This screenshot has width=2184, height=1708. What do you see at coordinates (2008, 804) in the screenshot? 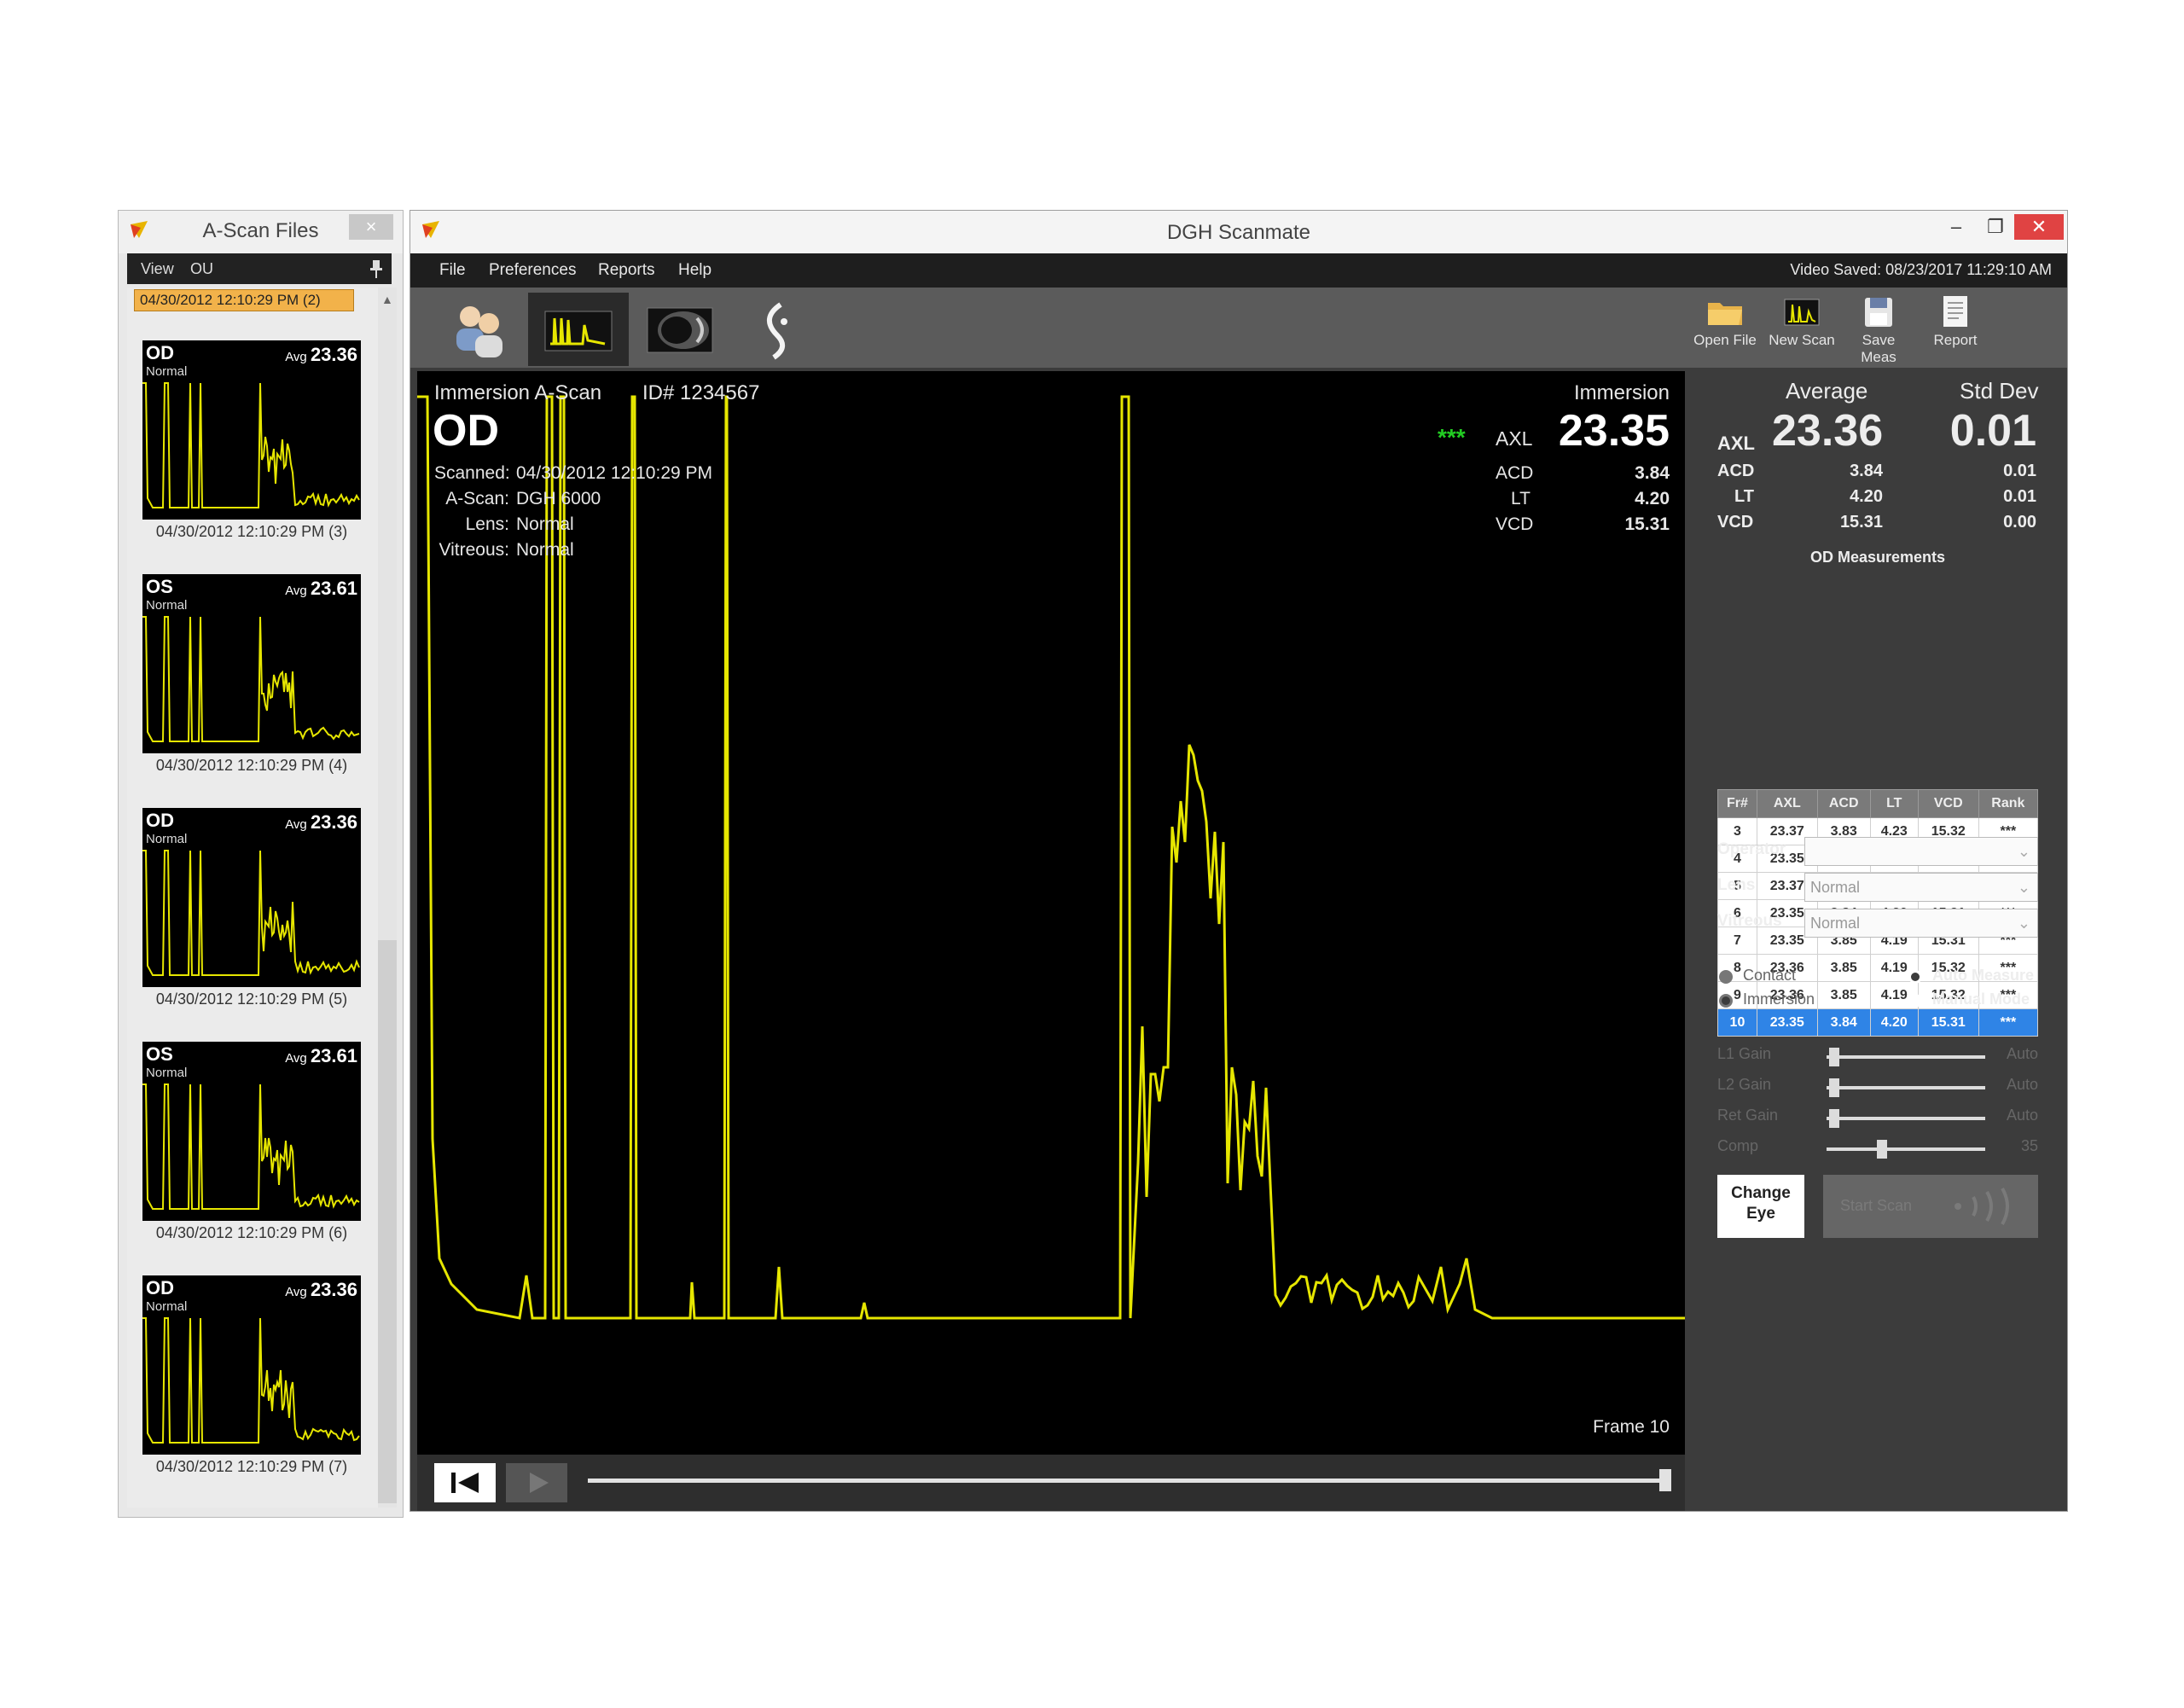
I see `column-header: Rank` at bounding box center [2008, 804].